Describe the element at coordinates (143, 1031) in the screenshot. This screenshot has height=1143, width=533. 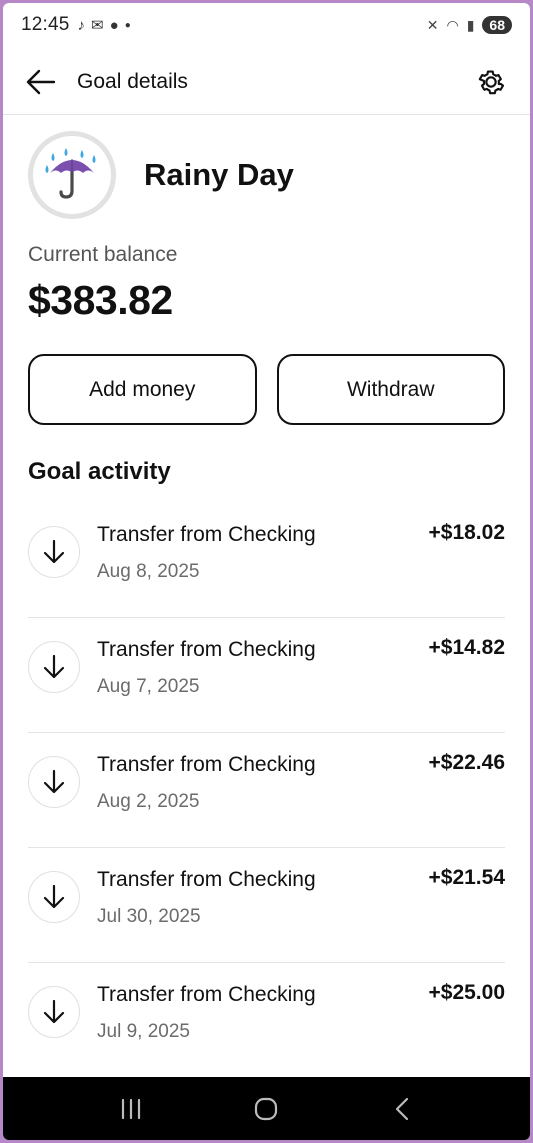
I see `activity-date: Jul 9, 2025` at that location.